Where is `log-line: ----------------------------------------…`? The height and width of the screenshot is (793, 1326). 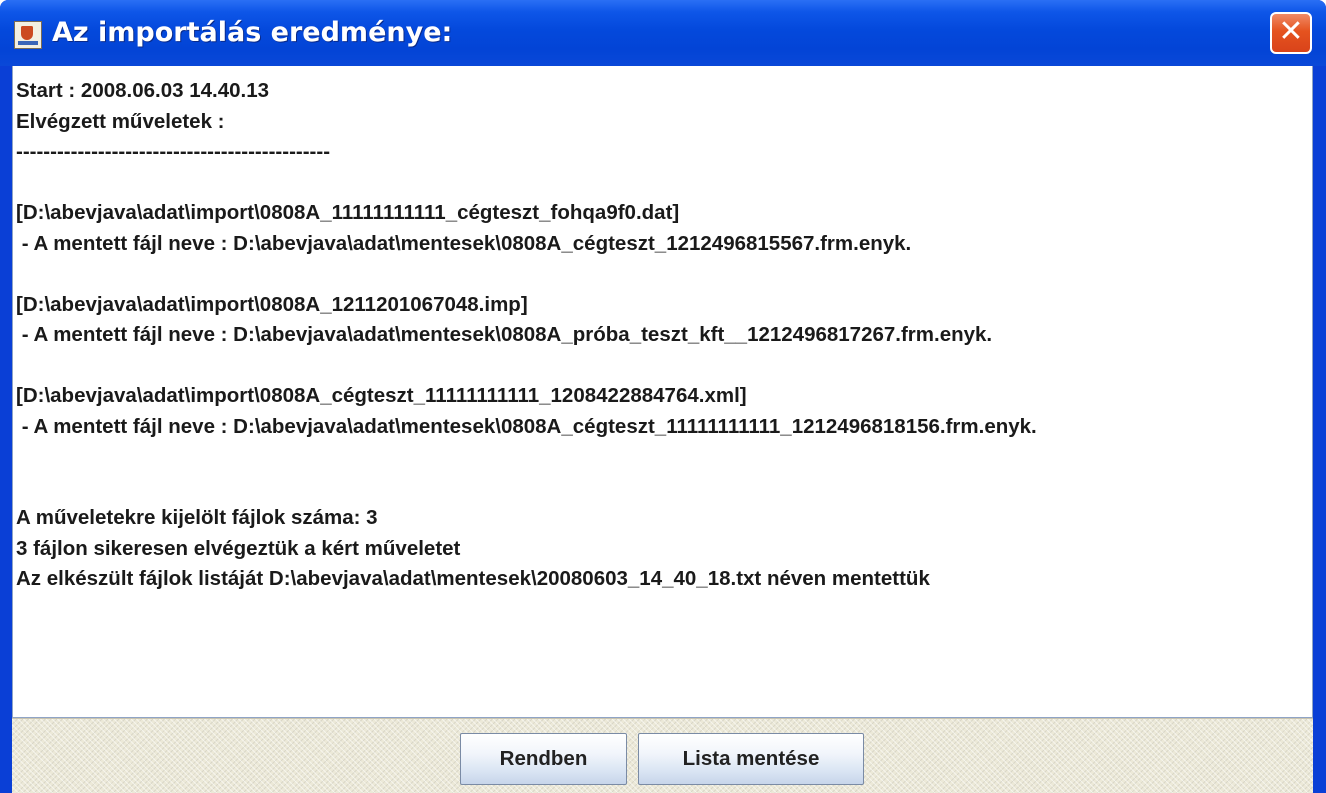
log-line: ----------------------------------------… is located at coordinates (173, 151).